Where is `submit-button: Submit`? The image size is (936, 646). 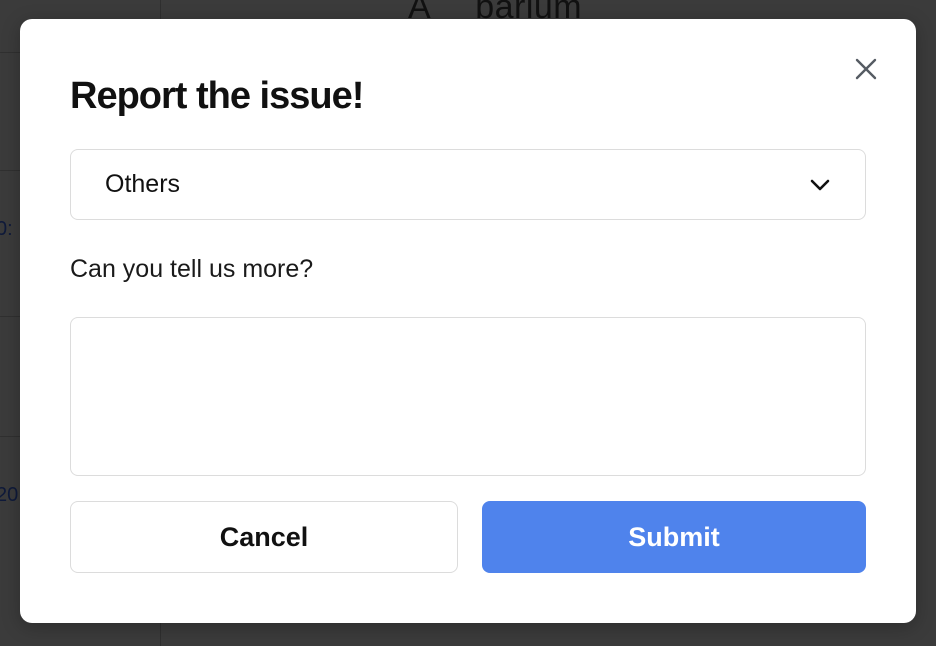
submit-button: Submit is located at coordinates (674, 537).